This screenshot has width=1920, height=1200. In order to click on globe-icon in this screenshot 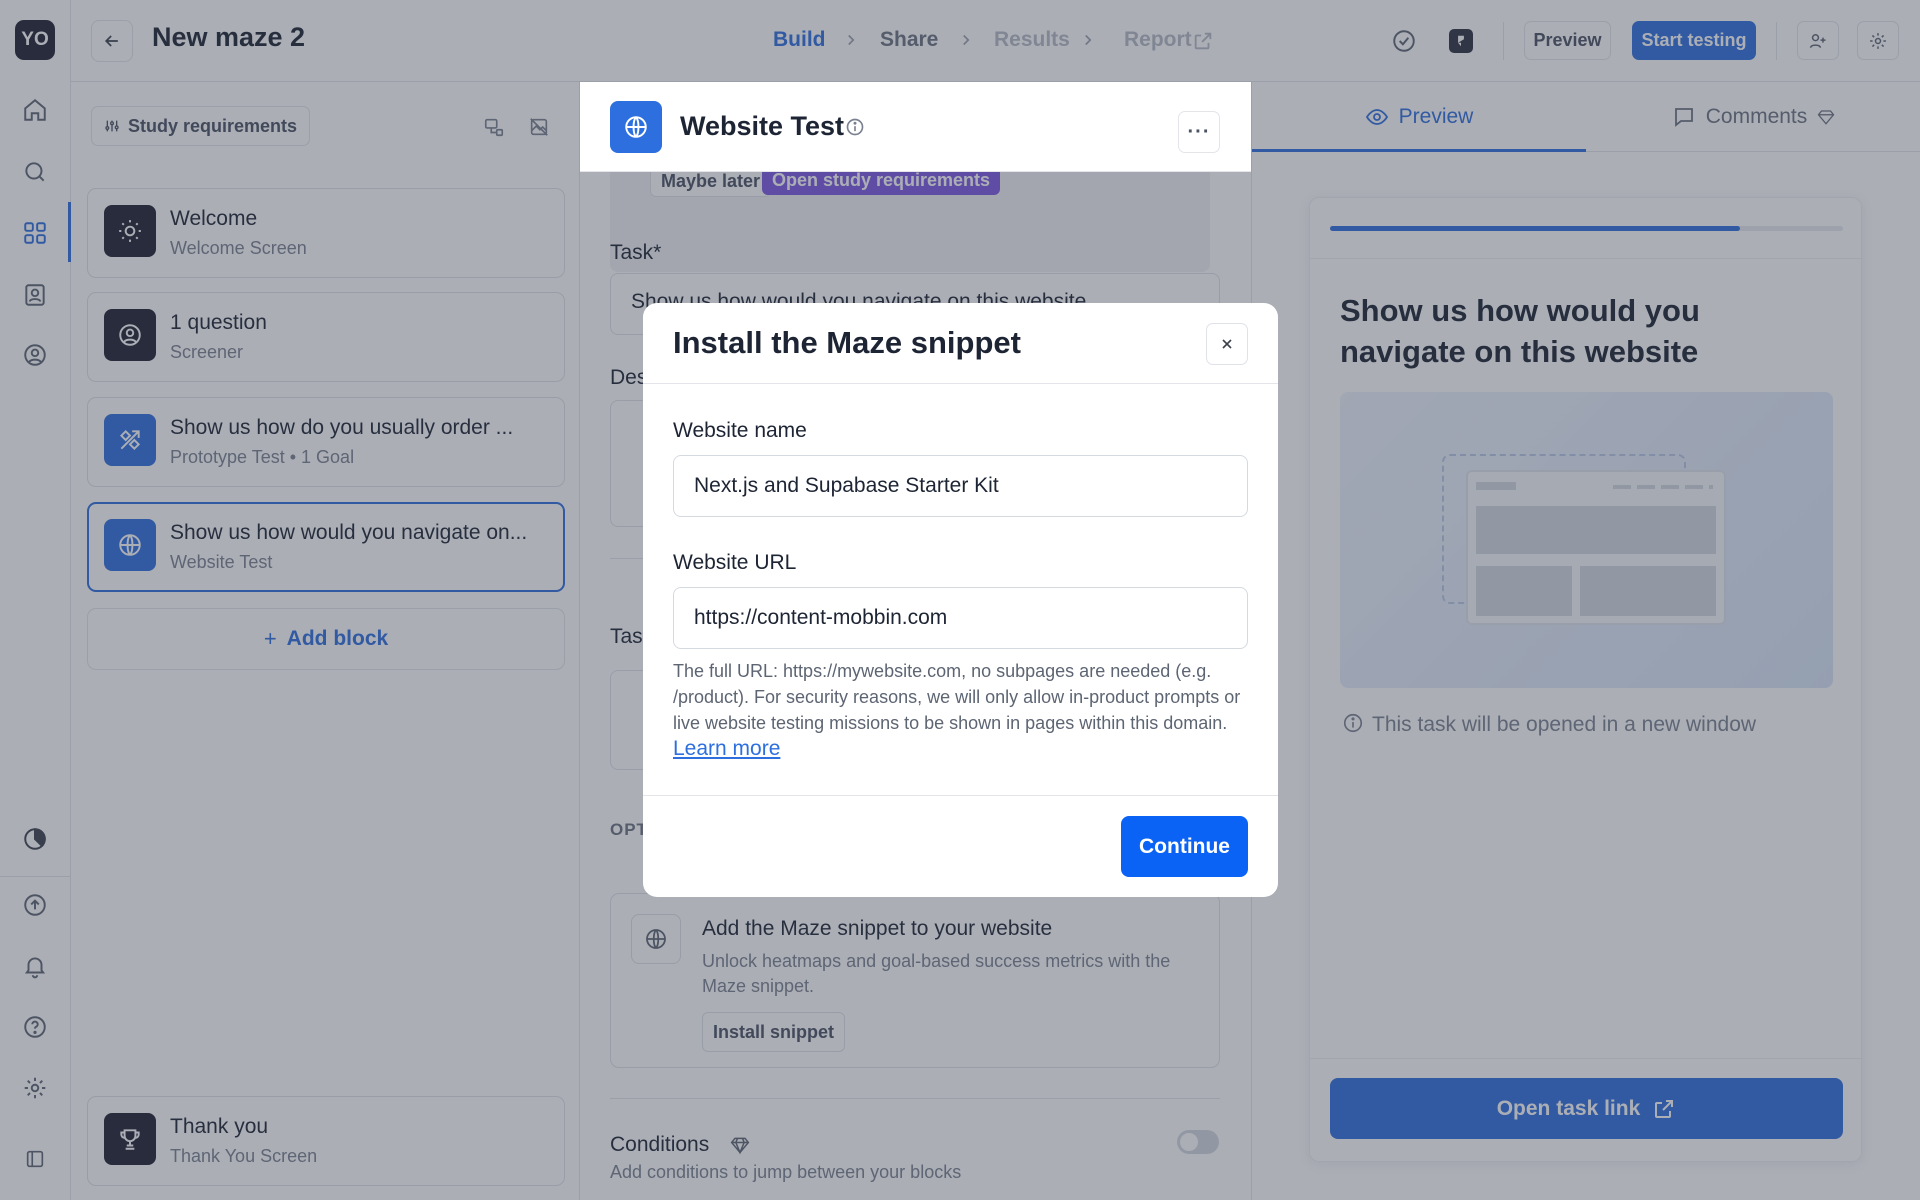, I will do `click(636, 127)`.